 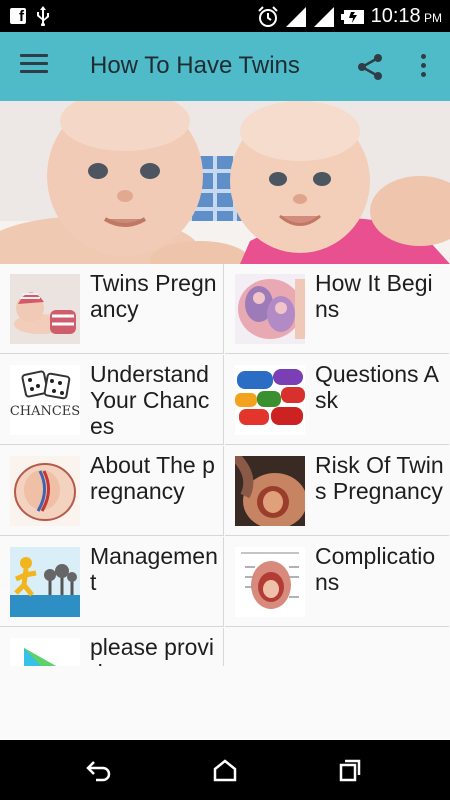 I want to click on grid-item-understand-your-chances: CHANCES Understand Your Chances, so click(x=112, y=400).